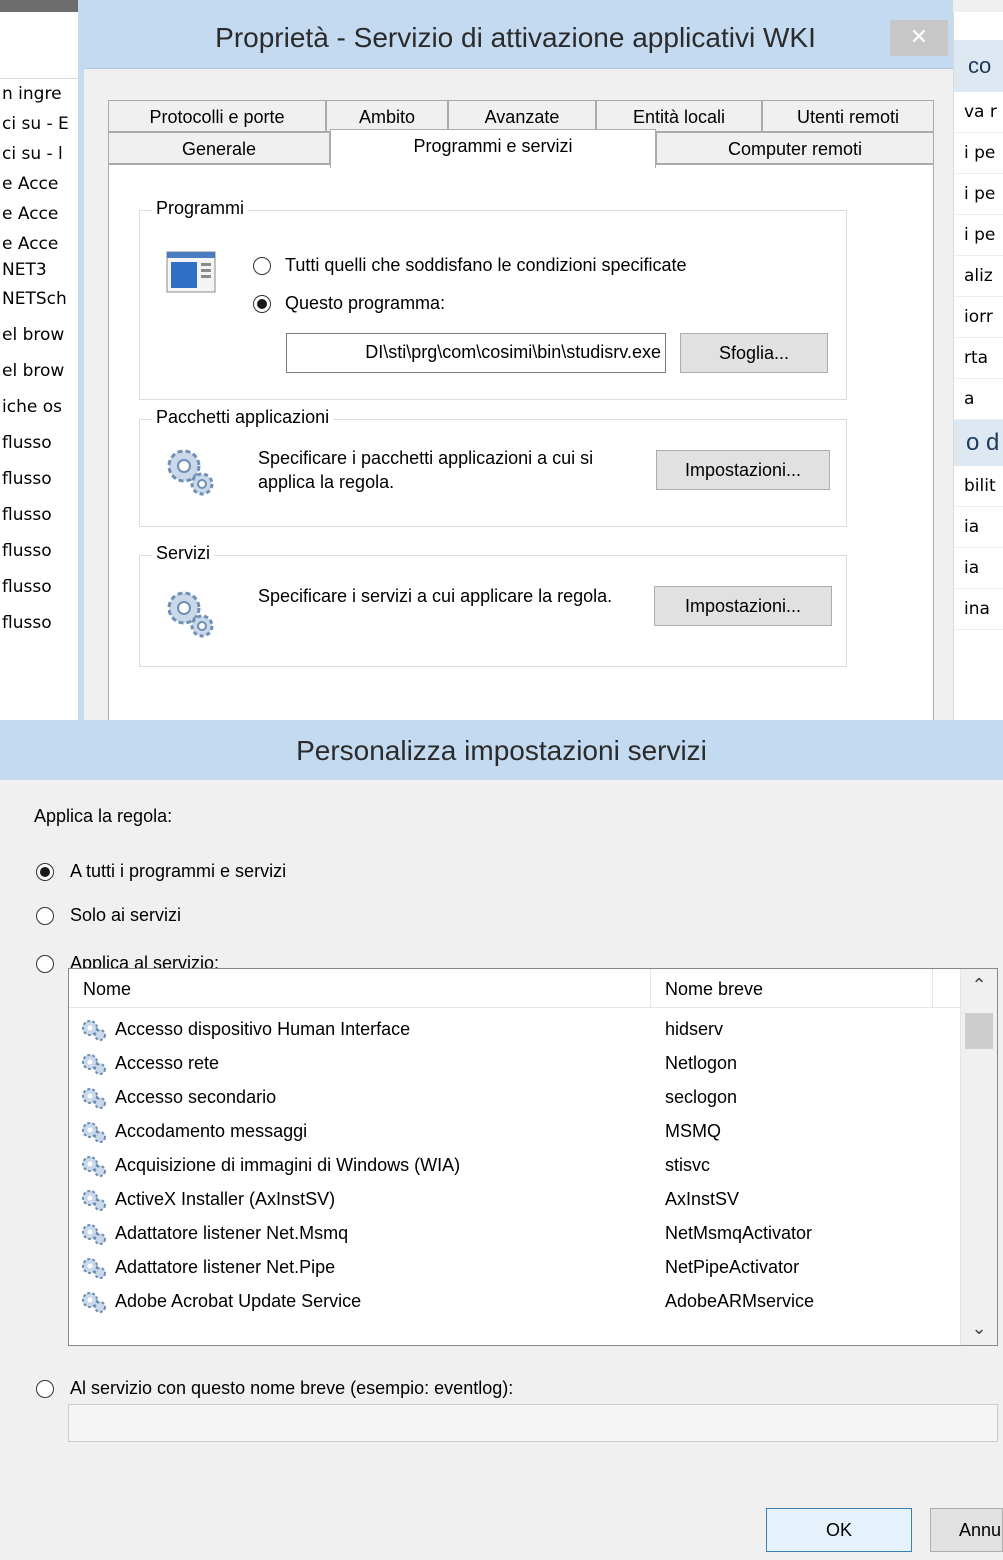  I want to click on background-action-item: ina, so click(978, 609).